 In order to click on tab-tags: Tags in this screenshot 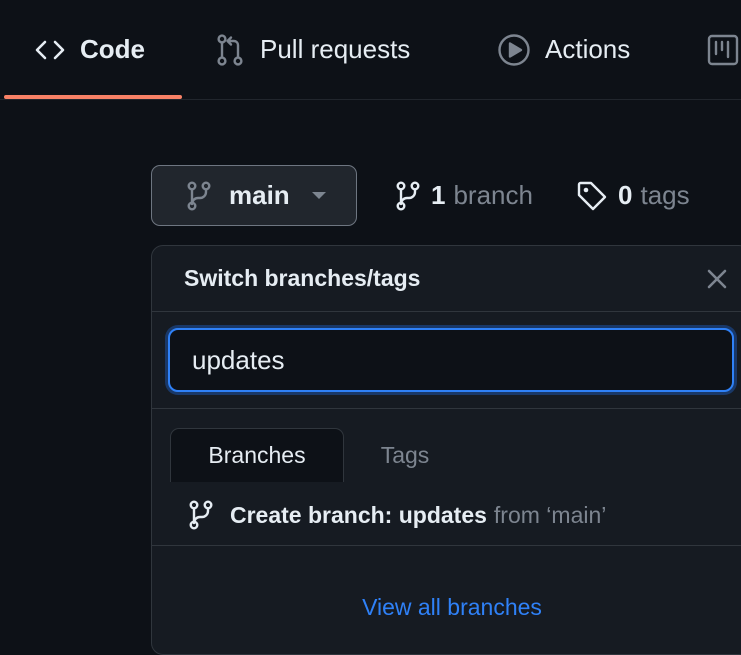, I will do `click(405, 455)`.